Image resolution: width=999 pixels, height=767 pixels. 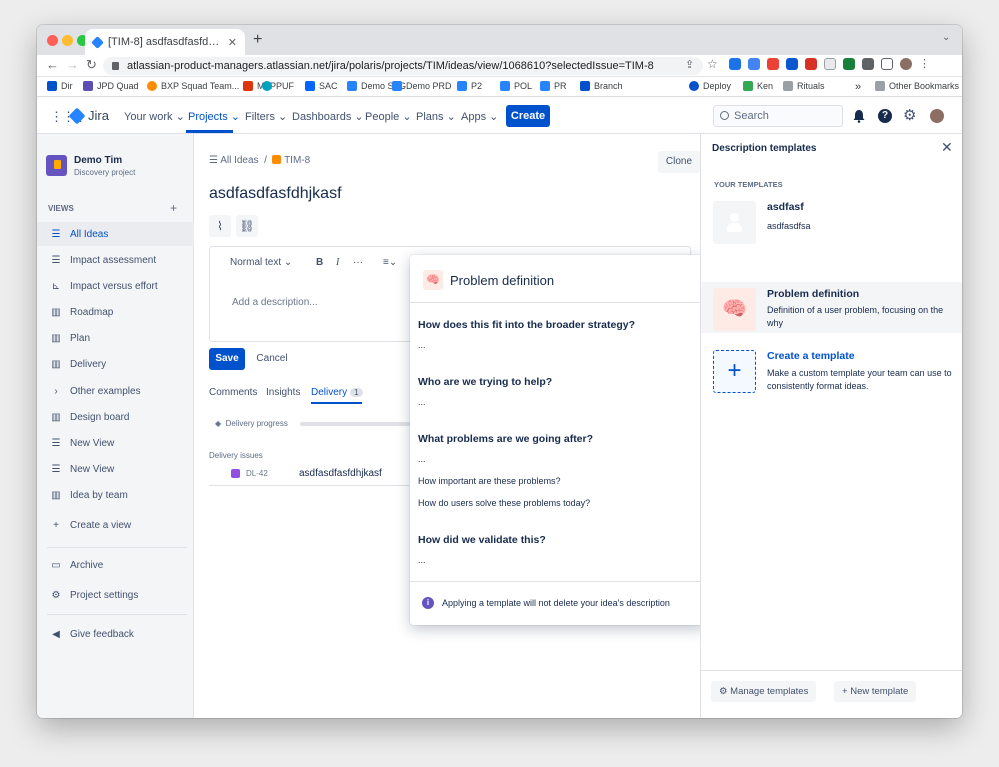 What do you see at coordinates (319, 262) in the screenshot?
I see `bold-button: B` at bounding box center [319, 262].